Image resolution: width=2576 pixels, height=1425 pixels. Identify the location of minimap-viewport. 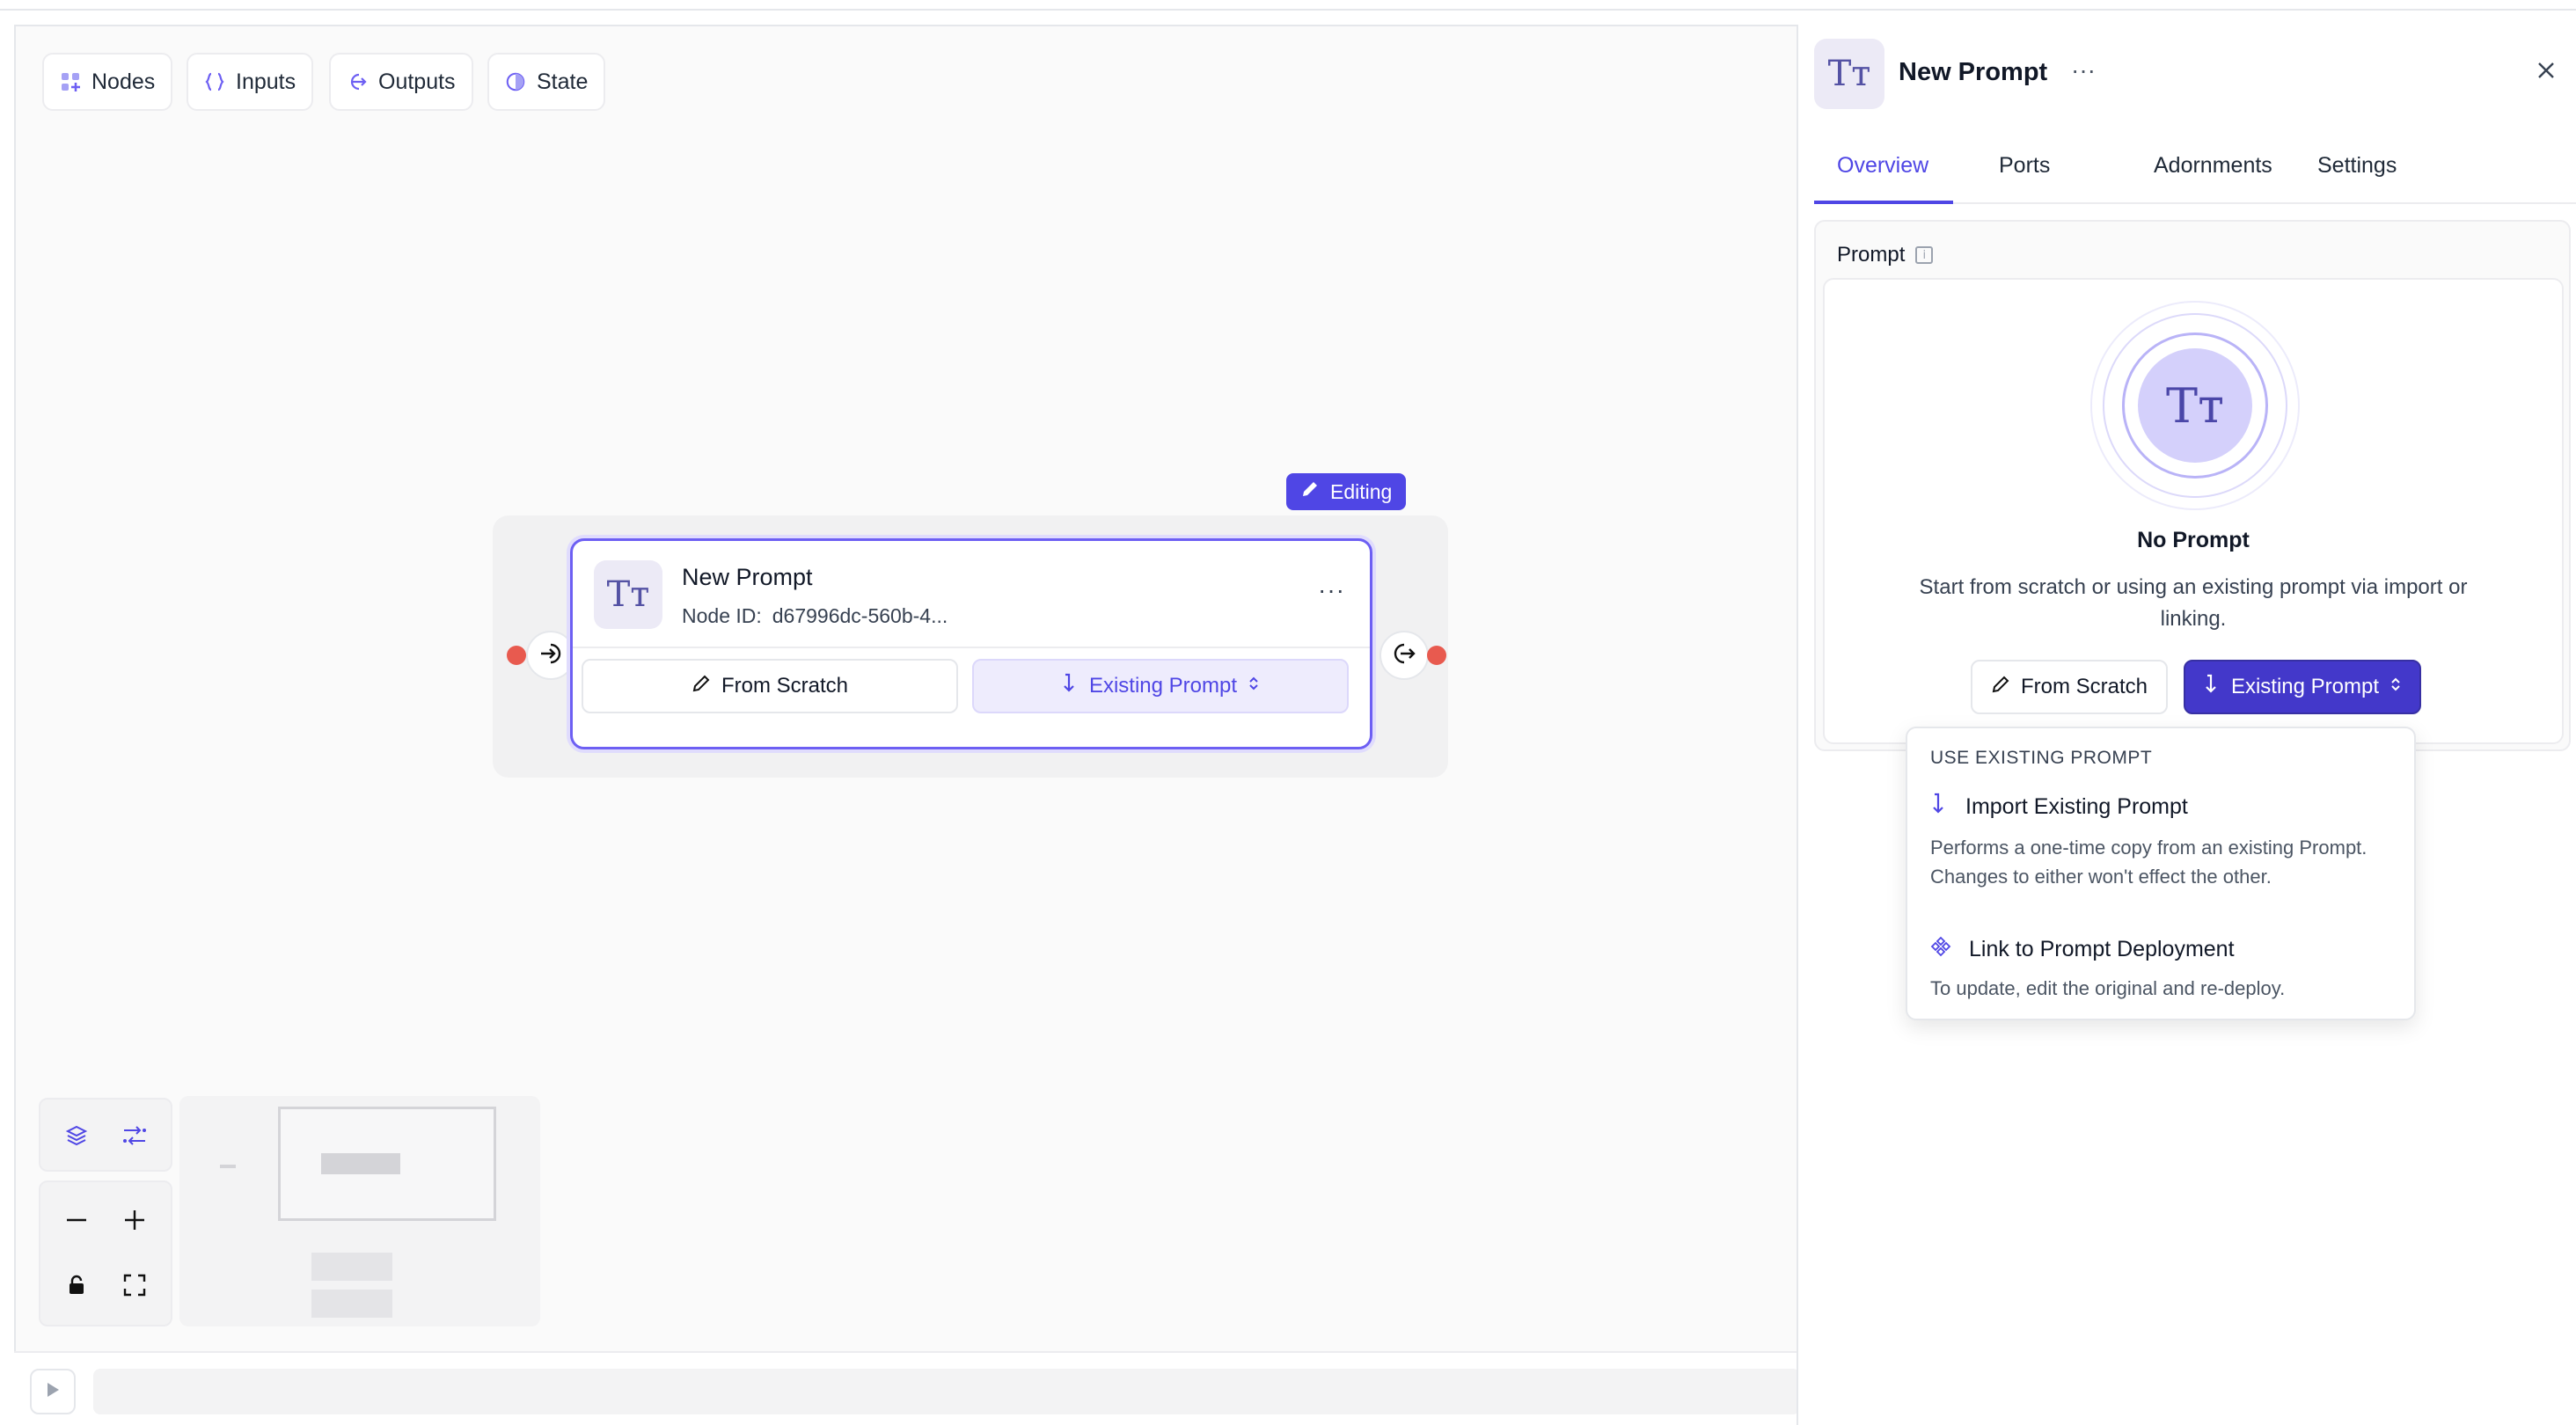
(387, 1164).